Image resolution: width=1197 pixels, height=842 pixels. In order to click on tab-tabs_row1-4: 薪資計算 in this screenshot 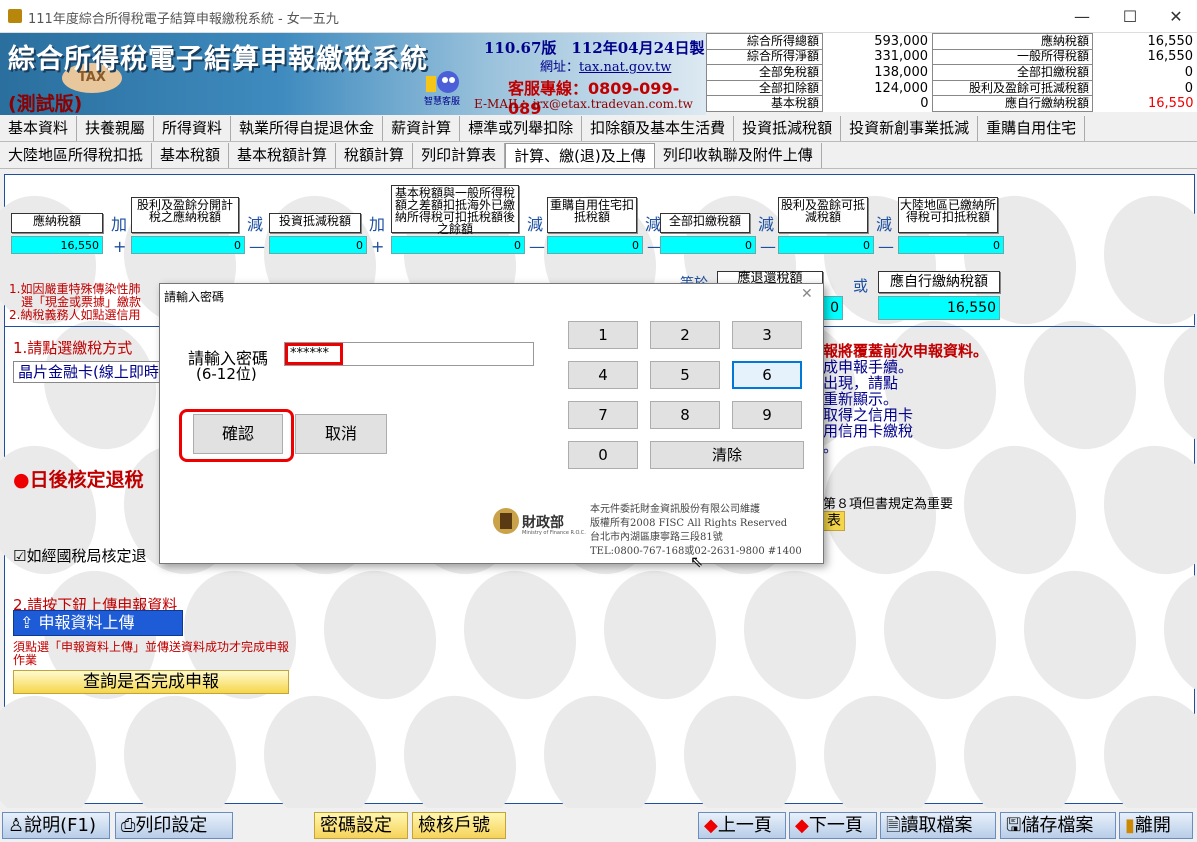, I will do `click(422, 128)`.